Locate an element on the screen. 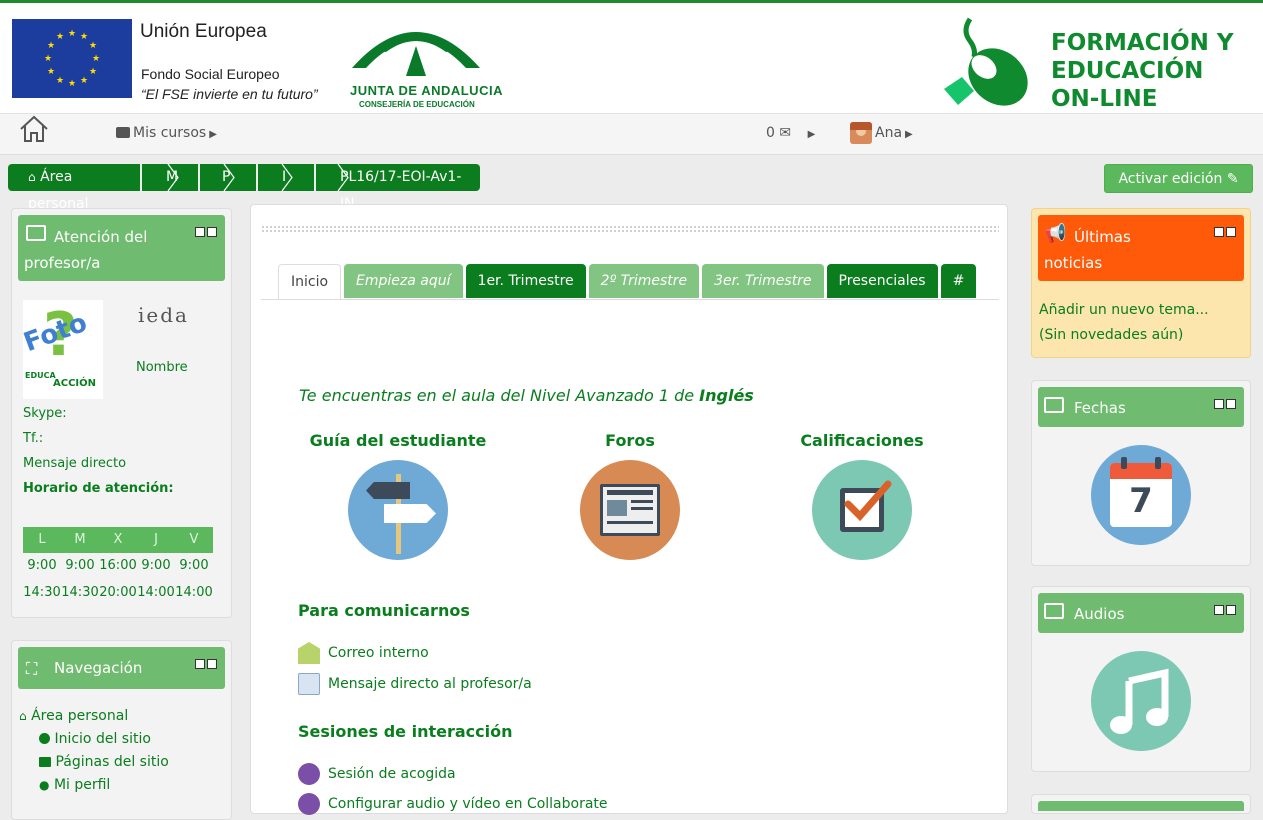  nav-label: Páginas del sitio is located at coordinates (112, 762).